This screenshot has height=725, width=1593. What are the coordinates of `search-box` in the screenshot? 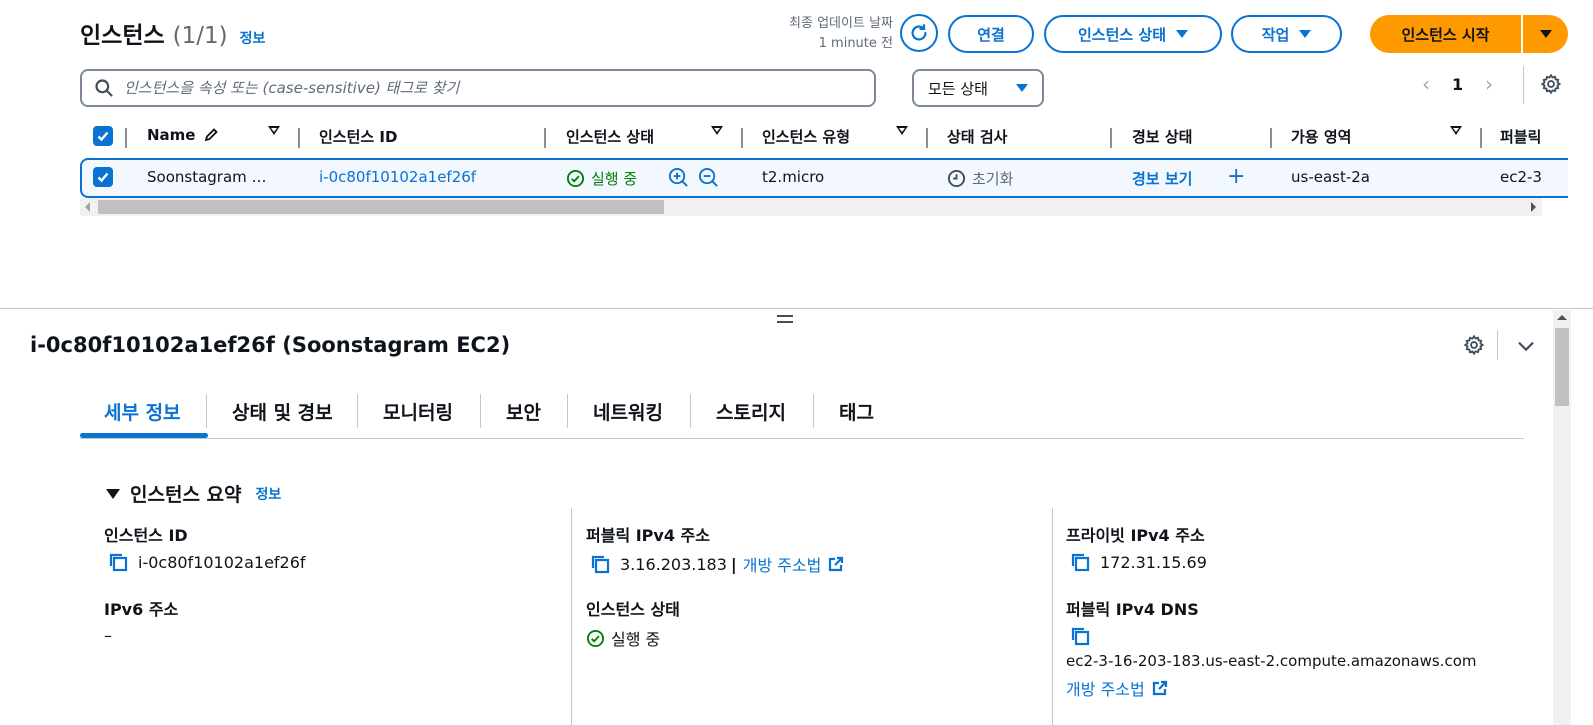 It's located at (478, 88).